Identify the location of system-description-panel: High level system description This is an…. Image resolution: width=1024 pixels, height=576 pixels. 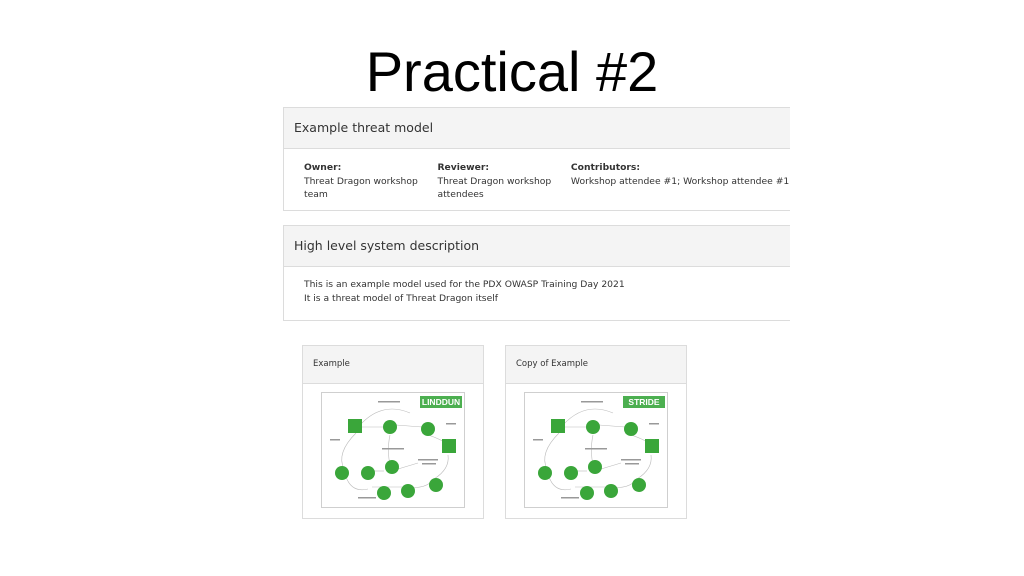
(536, 273).